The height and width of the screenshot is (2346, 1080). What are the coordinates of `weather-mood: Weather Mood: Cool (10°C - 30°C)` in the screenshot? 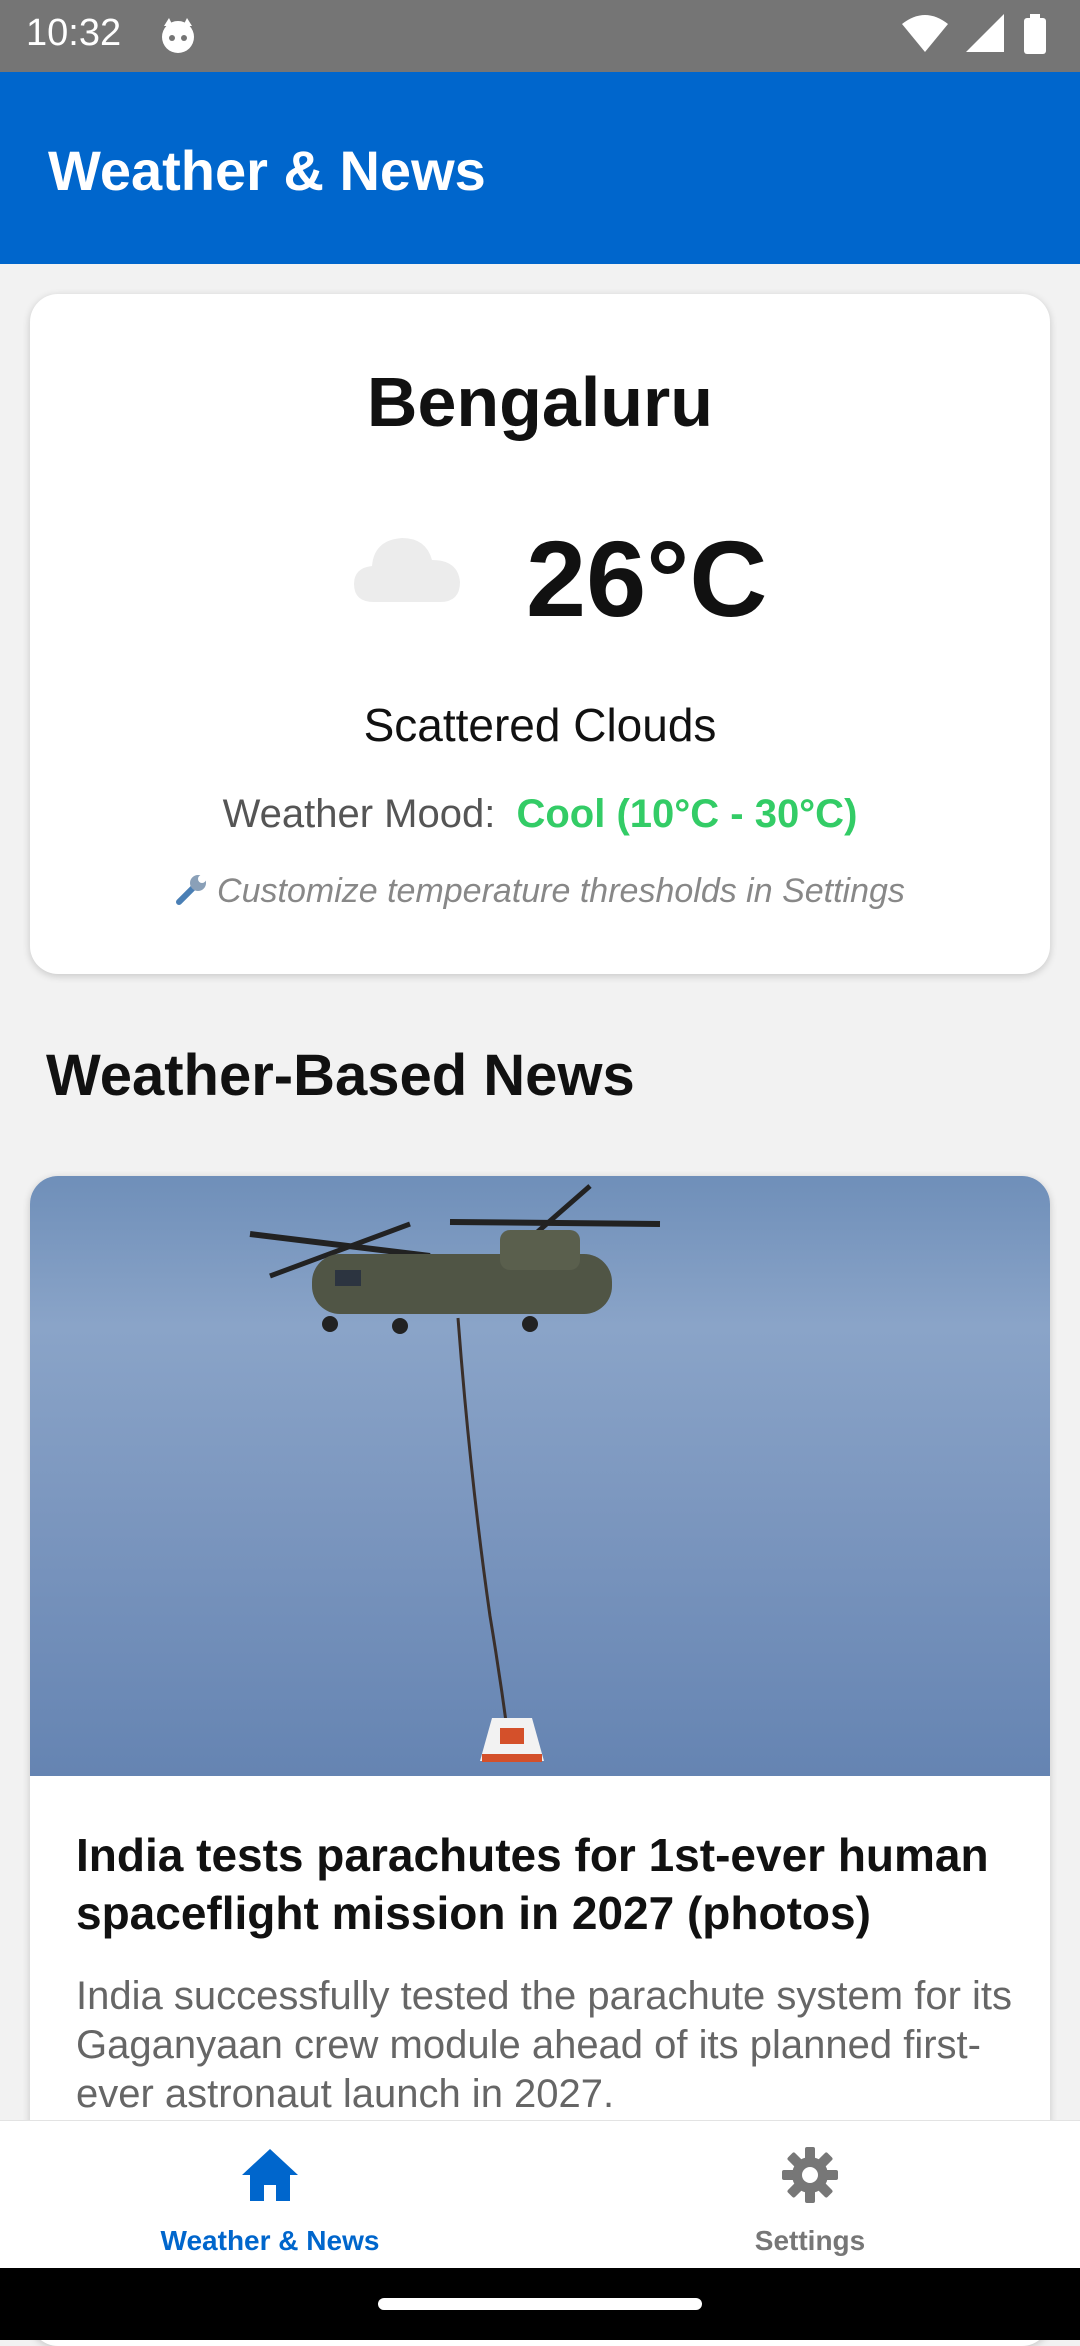 It's located at (540, 814).